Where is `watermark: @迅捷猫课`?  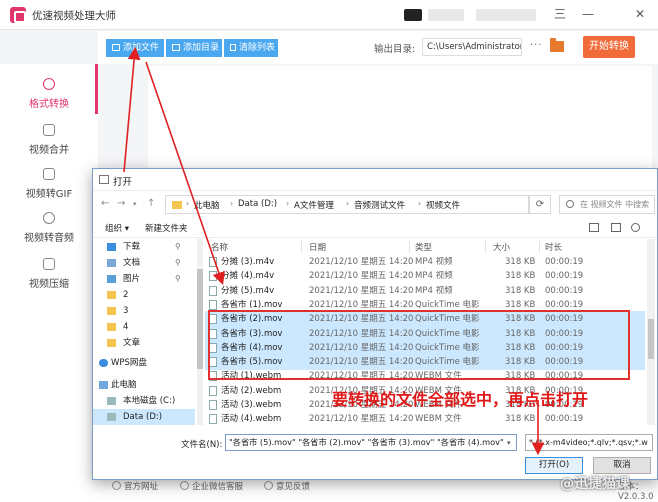 watermark: @迅捷猫课 is located at coordinates (595, 484).